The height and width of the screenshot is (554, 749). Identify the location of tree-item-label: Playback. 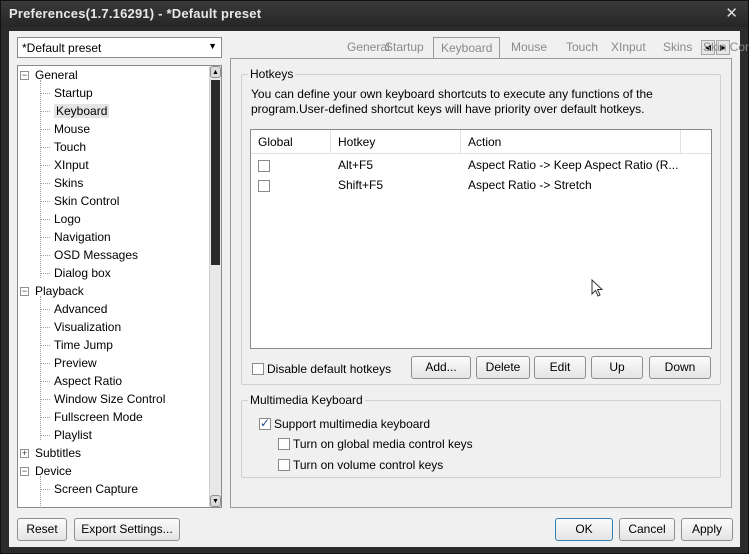
(59, 291).